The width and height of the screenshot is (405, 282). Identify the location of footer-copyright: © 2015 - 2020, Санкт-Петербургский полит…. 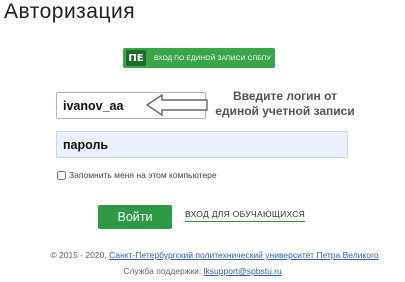
(208, 255).